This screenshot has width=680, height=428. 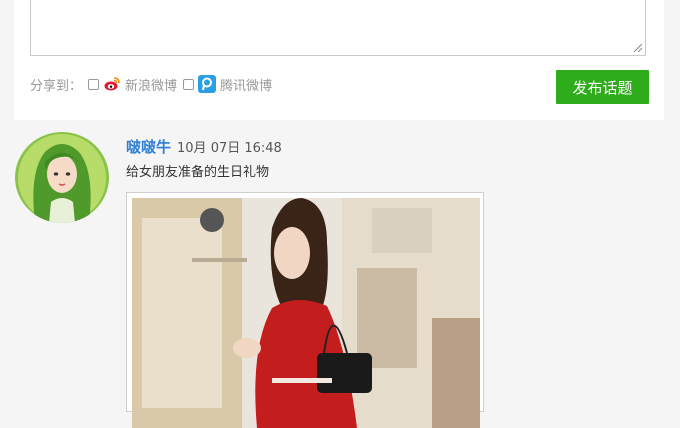 I want to click on tencent-weibo-checkbox, so click(x=189, y=84).